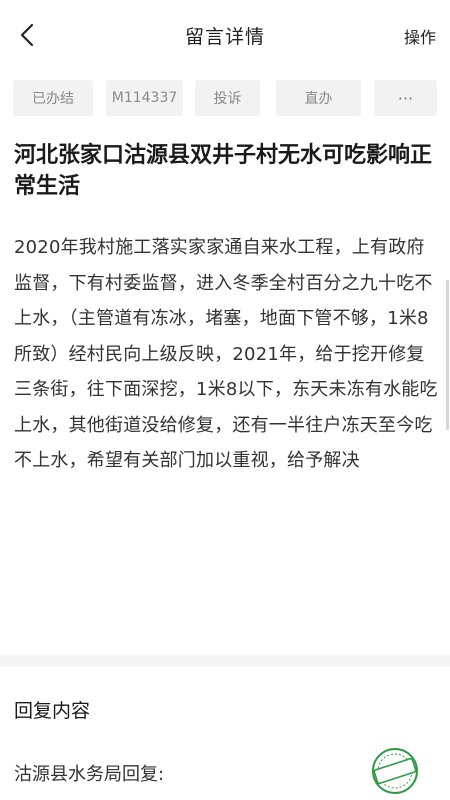  Describe the element at coordinates (89, 774) in the screenshot. I see `reply-department: 沽源县水务局回复:` at that location.